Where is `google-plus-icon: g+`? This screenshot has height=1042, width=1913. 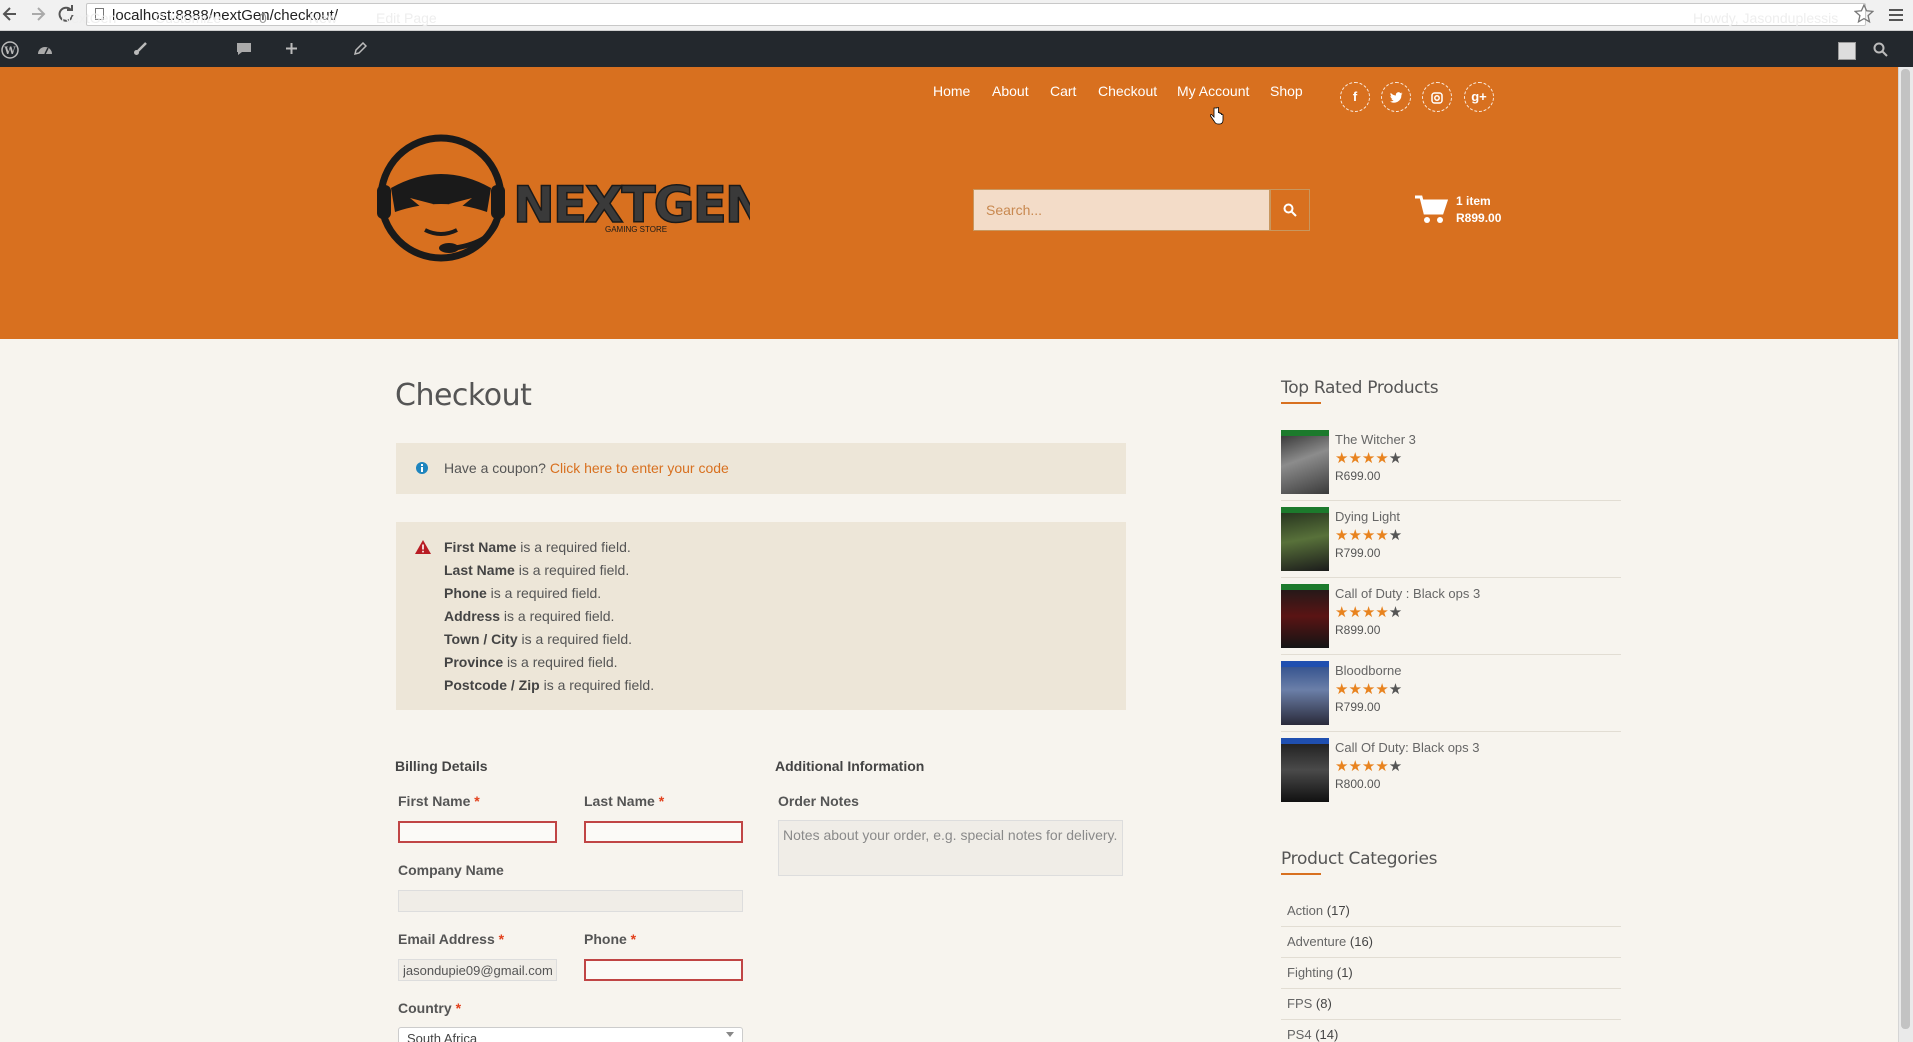 google-plus-icon: g+ is located at coordinates (1479, 97).